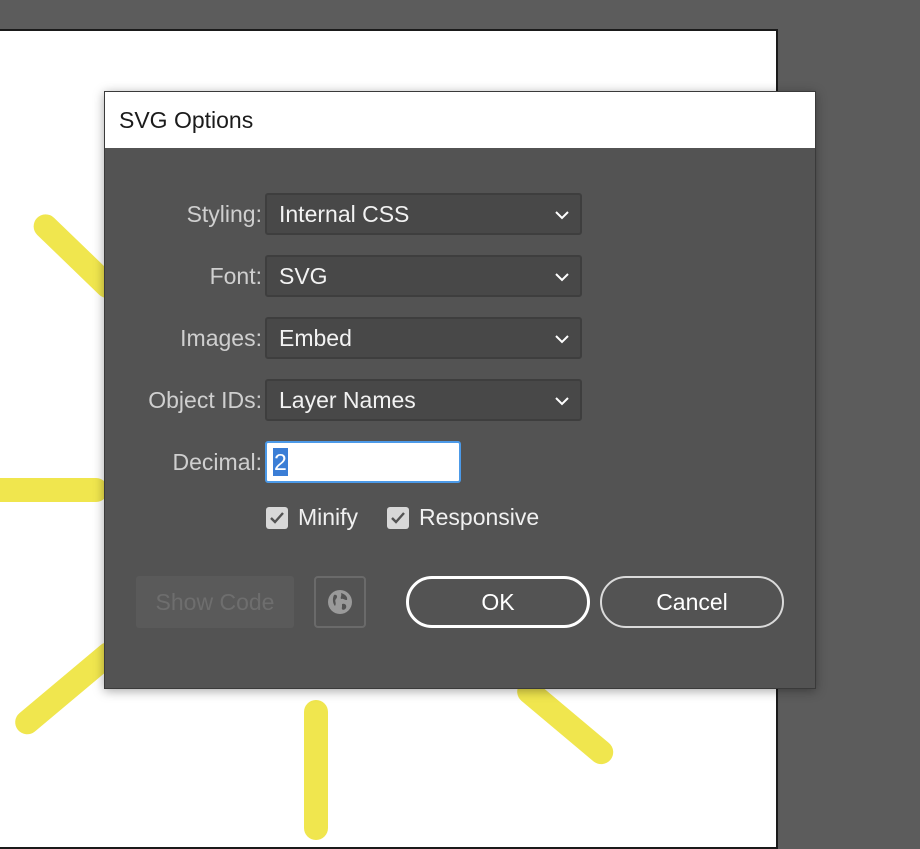 The width and height of the screenshot is (920, 849). I want to click on cancel-button: Cancel, so click(692, 602).